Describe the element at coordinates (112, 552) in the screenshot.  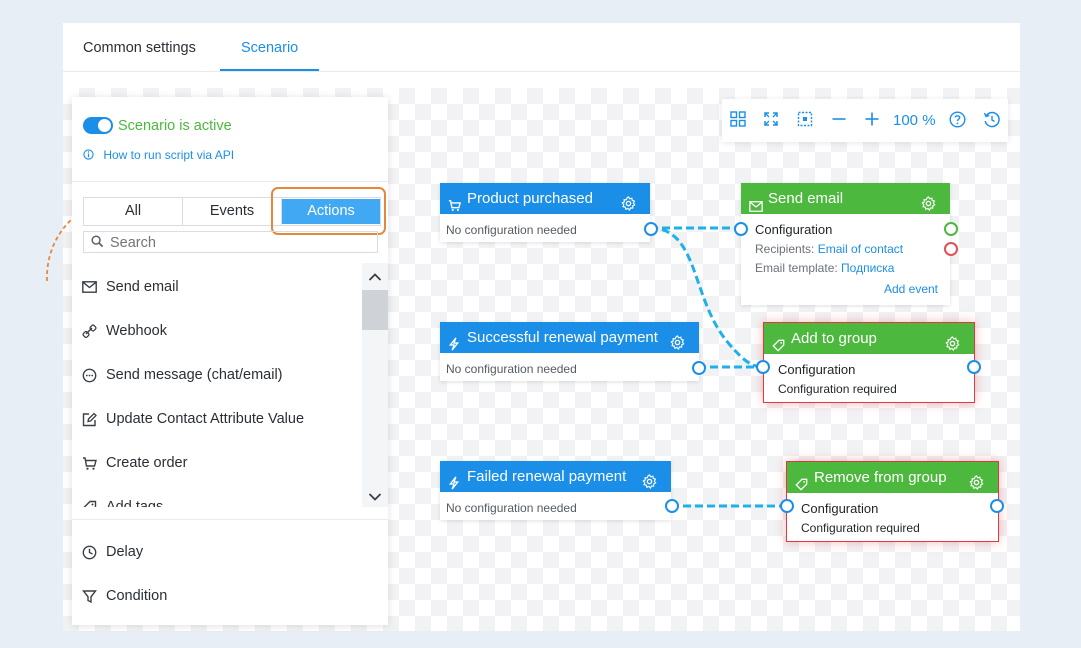
I see `list-item-delay: Delay` at that location.